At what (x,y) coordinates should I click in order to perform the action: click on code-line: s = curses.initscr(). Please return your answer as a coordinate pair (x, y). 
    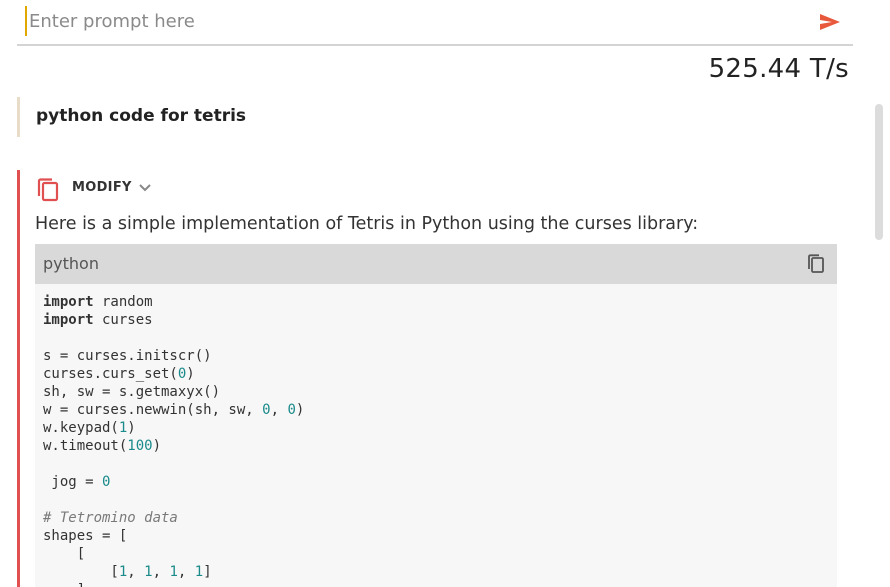
    Looking at the image, I should click on (436, 356).